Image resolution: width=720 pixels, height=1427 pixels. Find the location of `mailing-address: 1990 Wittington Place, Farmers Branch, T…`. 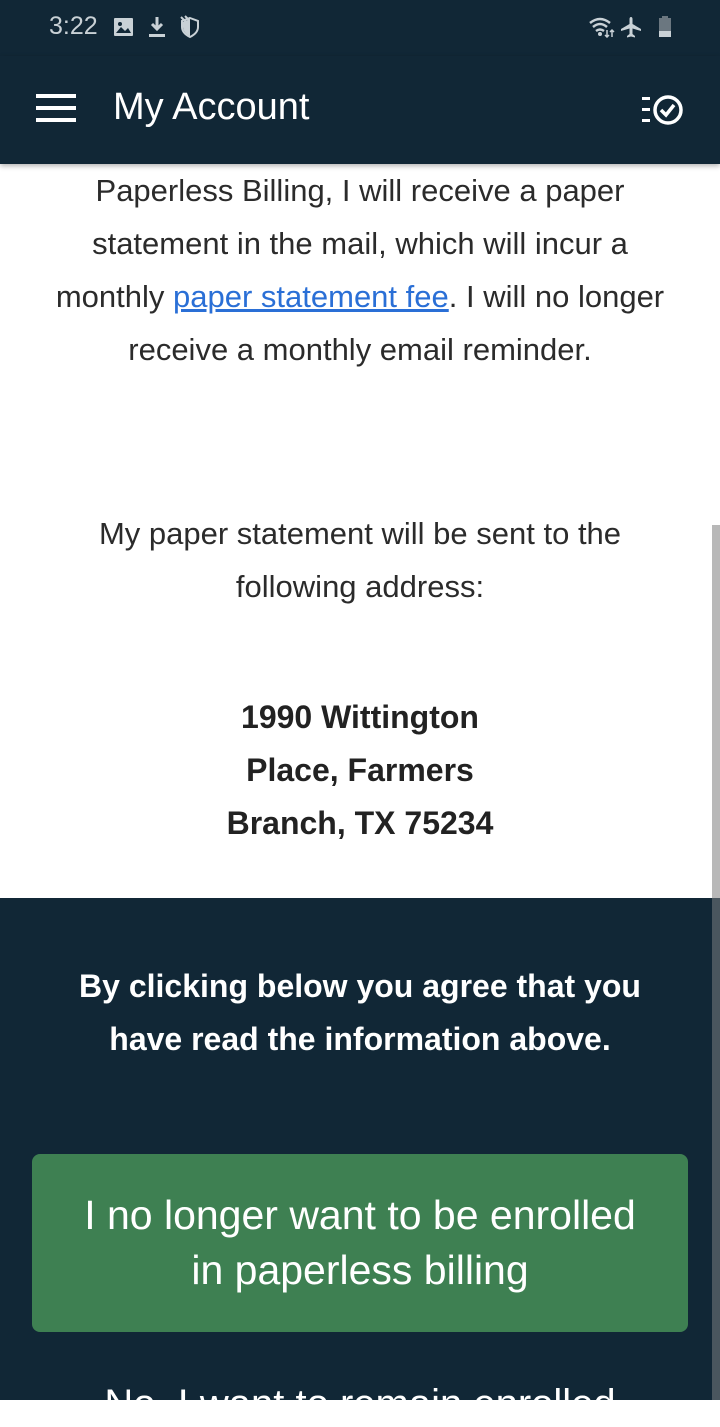

mailing-address: 1990 Wittington Place, Farmers Branch, T… is located at coordinates (360, 770).